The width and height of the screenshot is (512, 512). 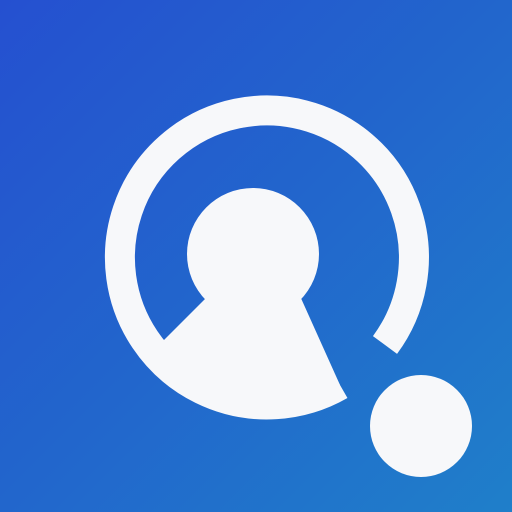 What do you see at coordinates (421, 426) in the screenshot?
I see `accent-dot-icon` at bounding box center [421, 426].